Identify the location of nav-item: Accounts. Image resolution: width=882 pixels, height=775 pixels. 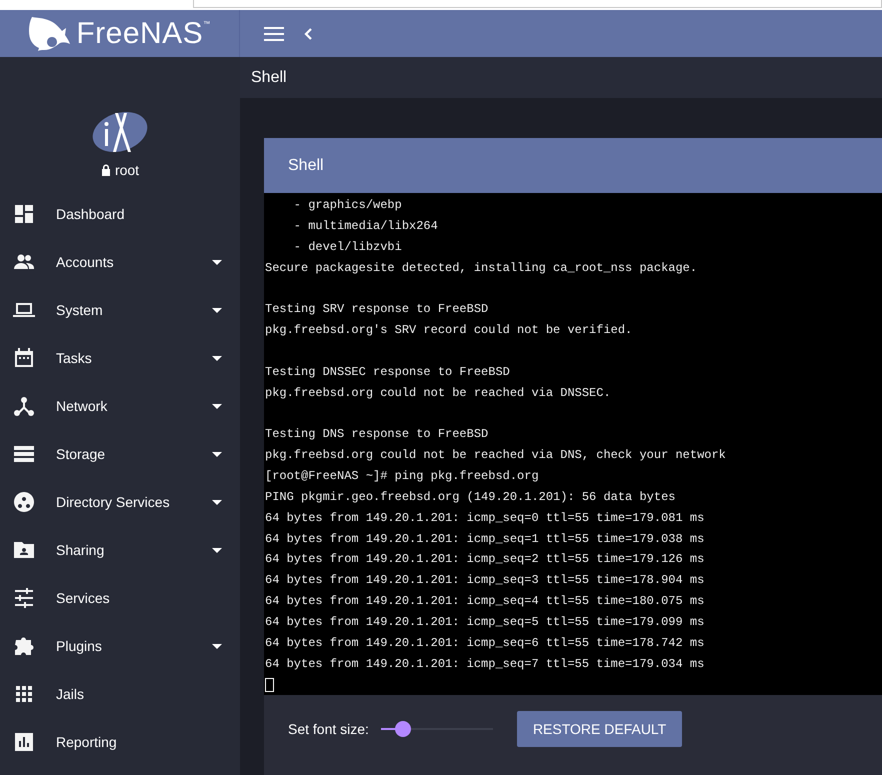
(120, 262).